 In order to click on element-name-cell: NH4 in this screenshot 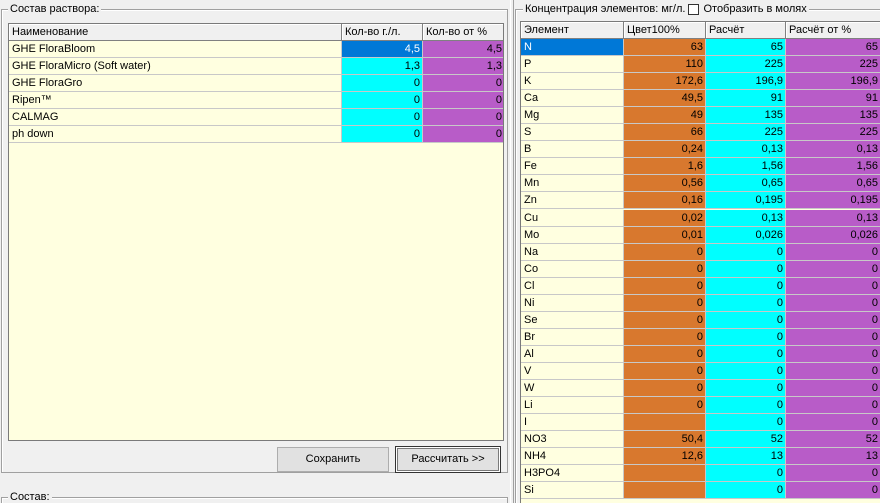, I will do `click(572, 457)`.